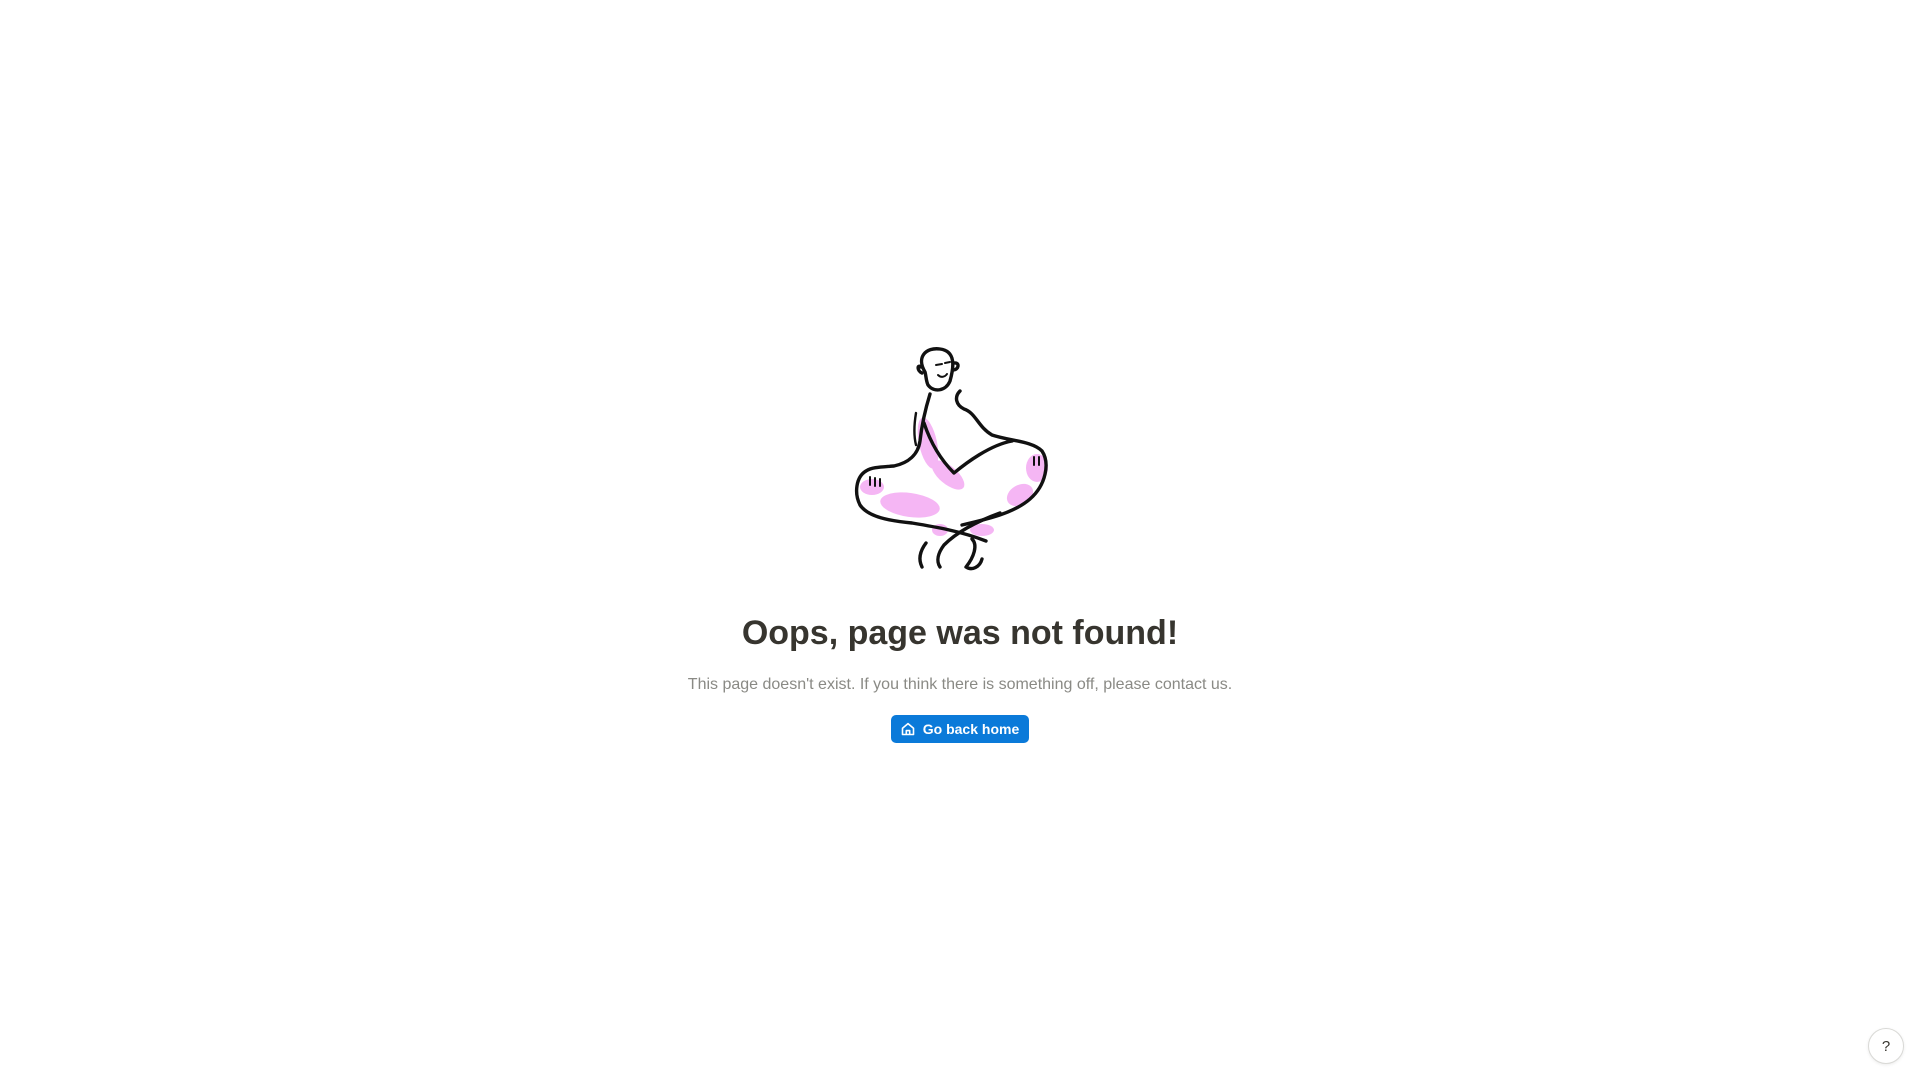 The height and width of the screenshot is (1080, 1920). What do you see at coordinates (951, 459) in the screenshot?
I see `meditating-figure-illustration` at bounding box center [951, 459].